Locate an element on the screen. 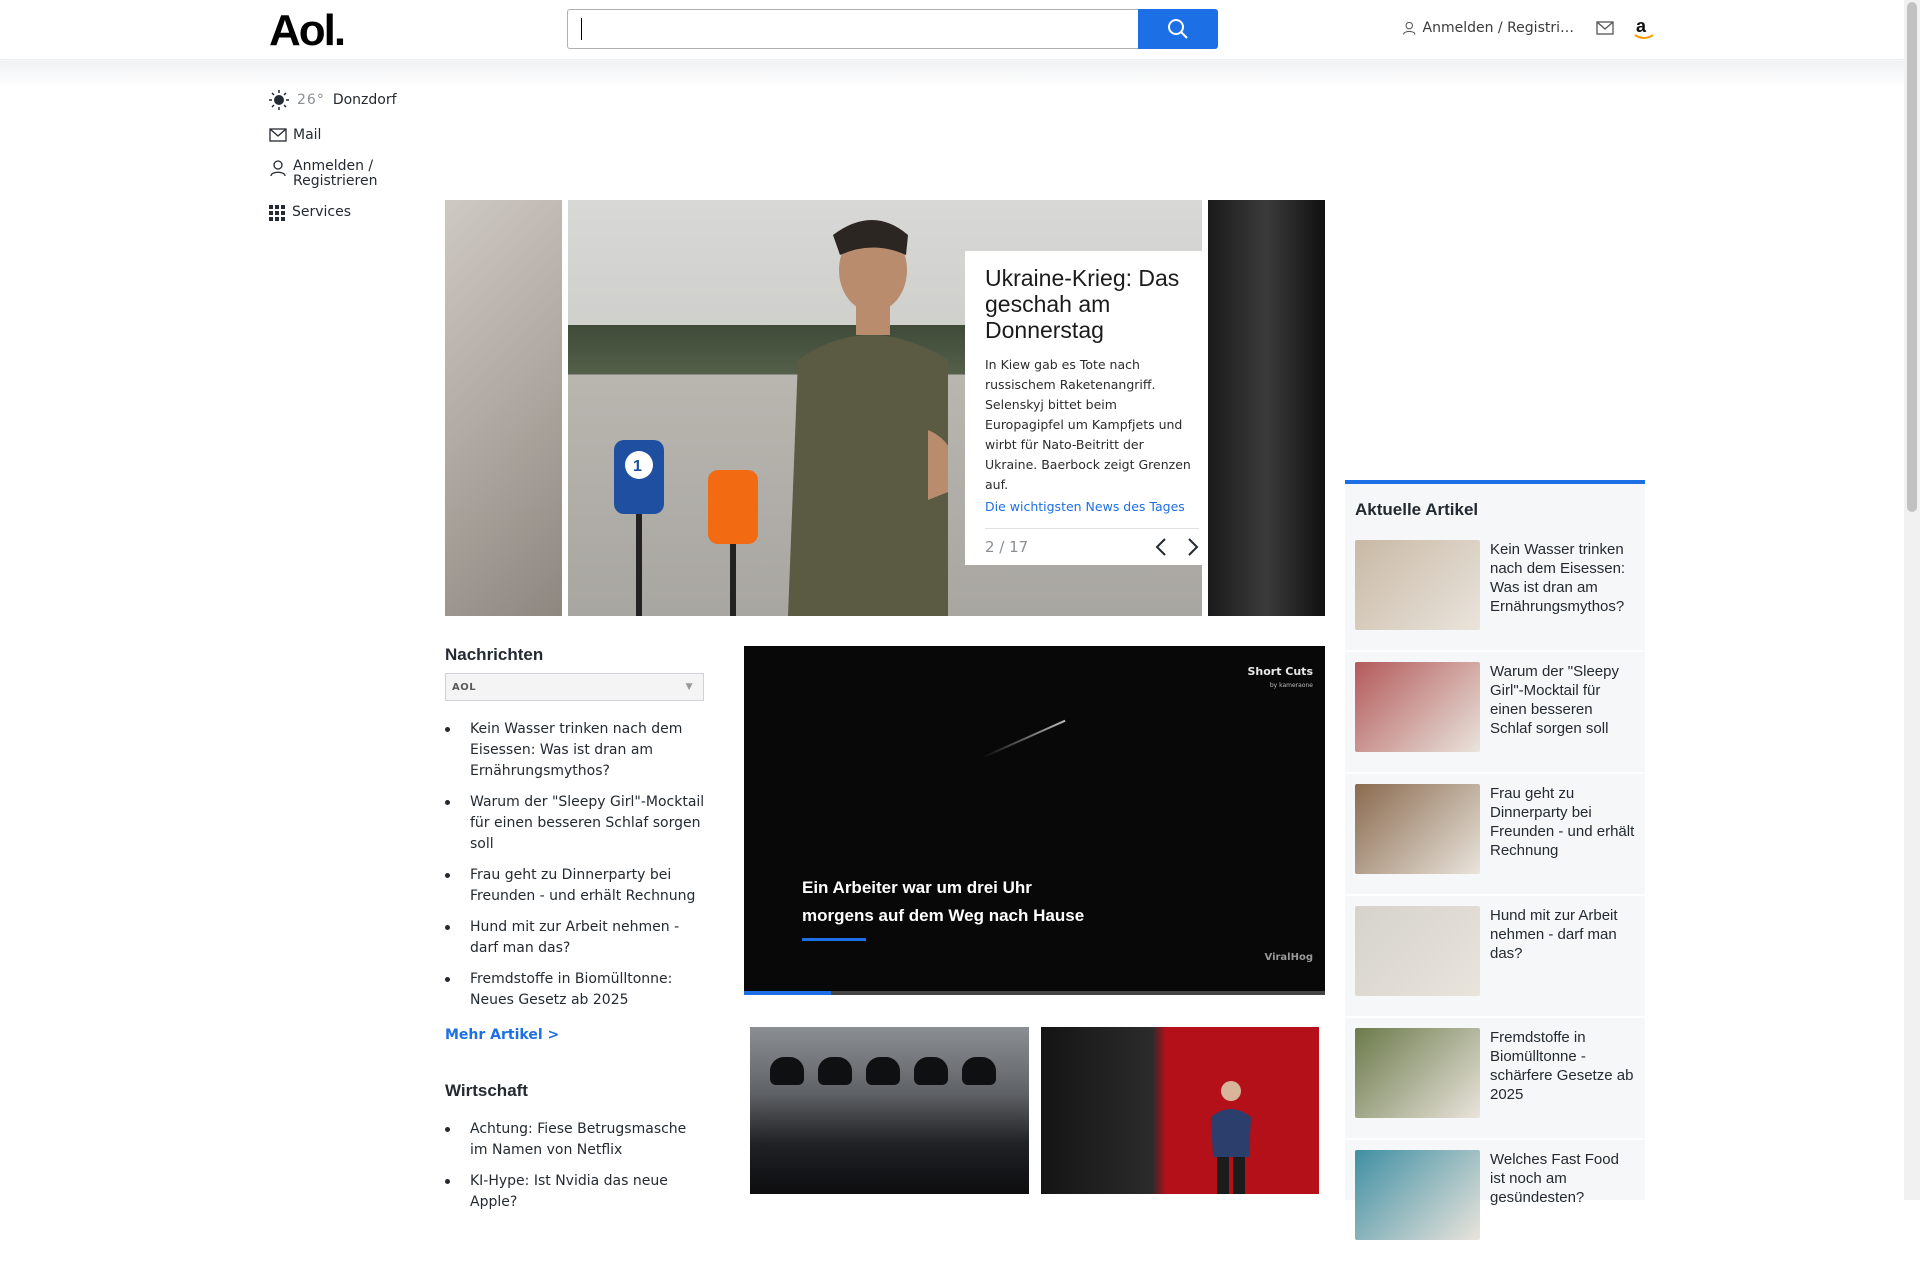  nav-mail: Mail is located at coordinates (344, 135).